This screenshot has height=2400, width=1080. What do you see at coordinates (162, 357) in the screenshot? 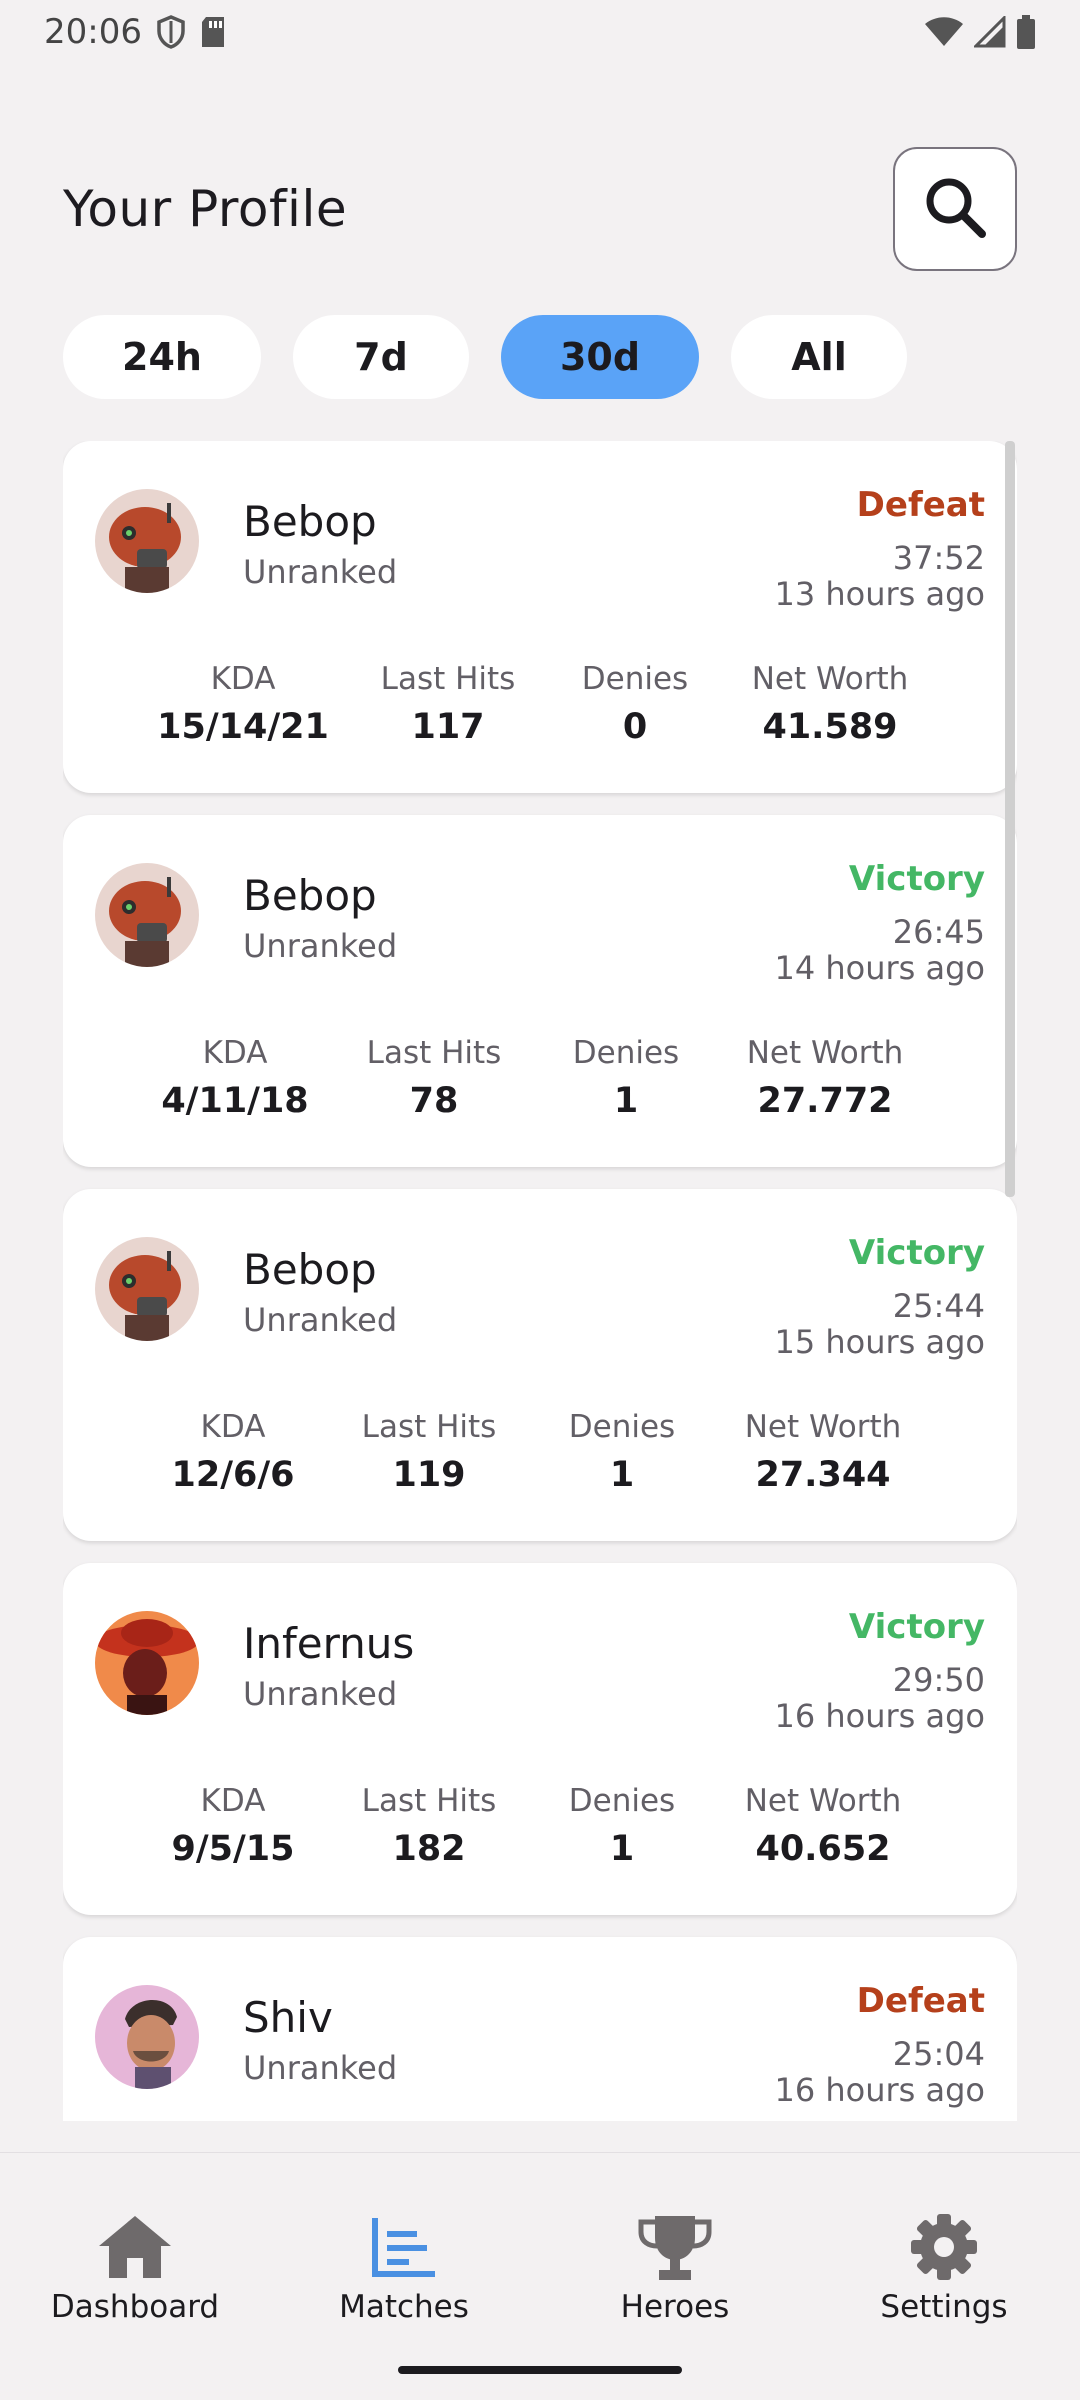
I see `filter-chip-24h: 24h` at bounding box center [162, 357].